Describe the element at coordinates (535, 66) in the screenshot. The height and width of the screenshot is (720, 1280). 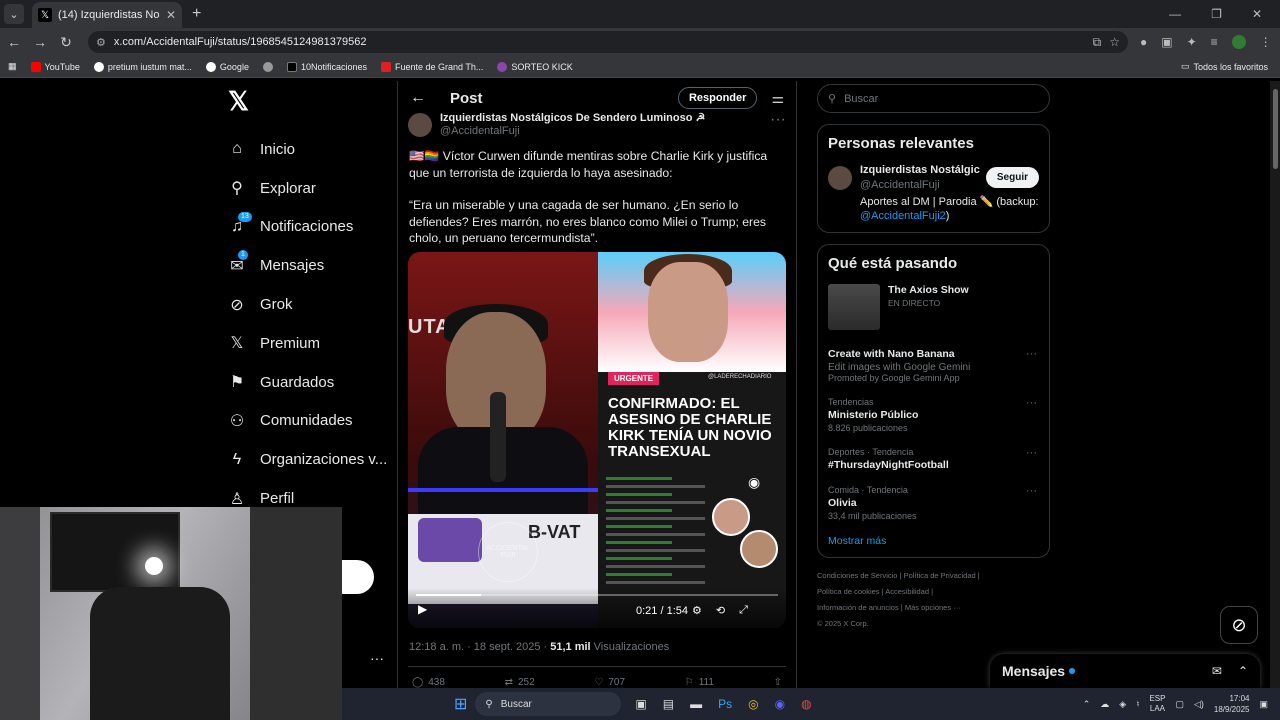
I see `bookmark-sorteo-kick: SORTEO KICK` at that location.